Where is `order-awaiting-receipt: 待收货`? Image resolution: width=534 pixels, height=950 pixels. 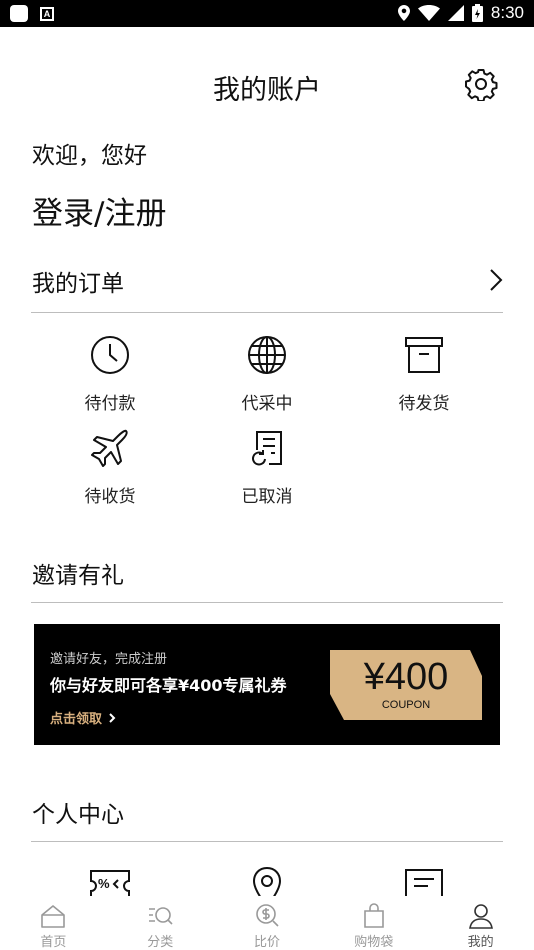 order-awaiting-receipt: 待收货 is located at coordinates (110, 466).